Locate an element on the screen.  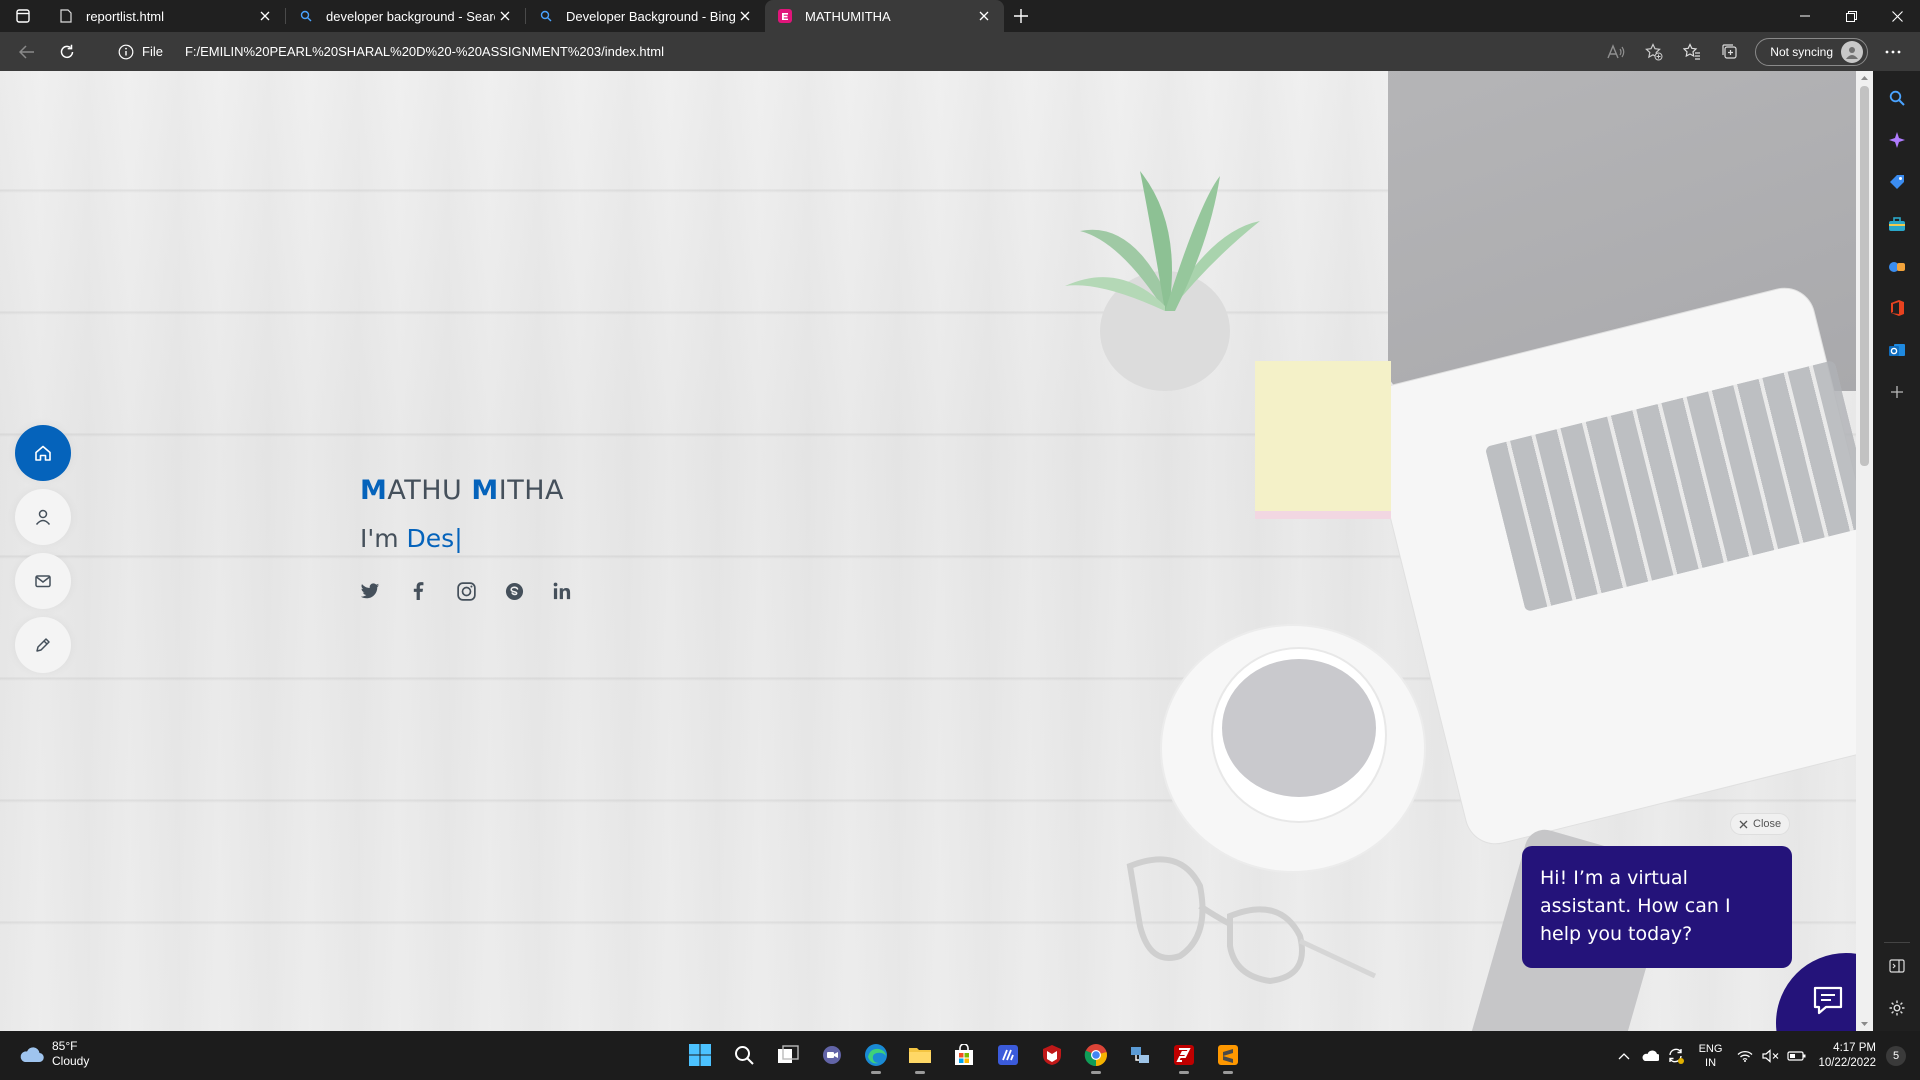
microsoft-store-button is located at coordinates (964, 1055).